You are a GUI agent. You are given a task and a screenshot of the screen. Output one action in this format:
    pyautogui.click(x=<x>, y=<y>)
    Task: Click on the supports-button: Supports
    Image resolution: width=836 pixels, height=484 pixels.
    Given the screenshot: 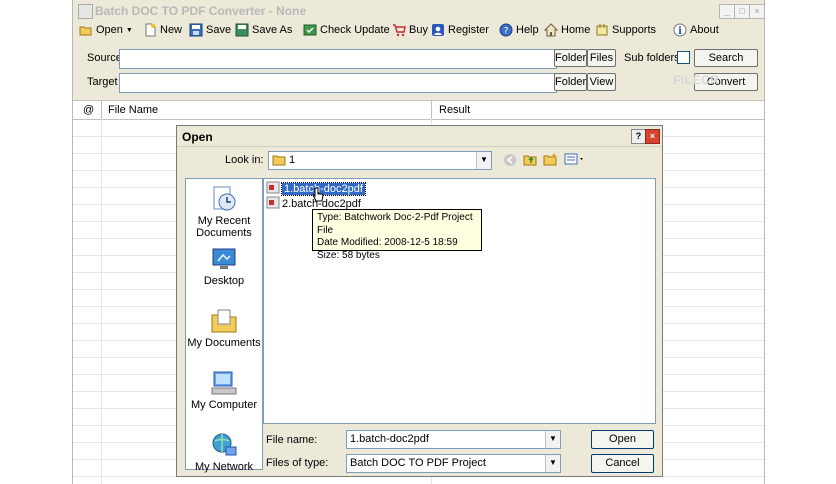 What is the action you would take?
    pyautogui.click(x=625, y=30)
    